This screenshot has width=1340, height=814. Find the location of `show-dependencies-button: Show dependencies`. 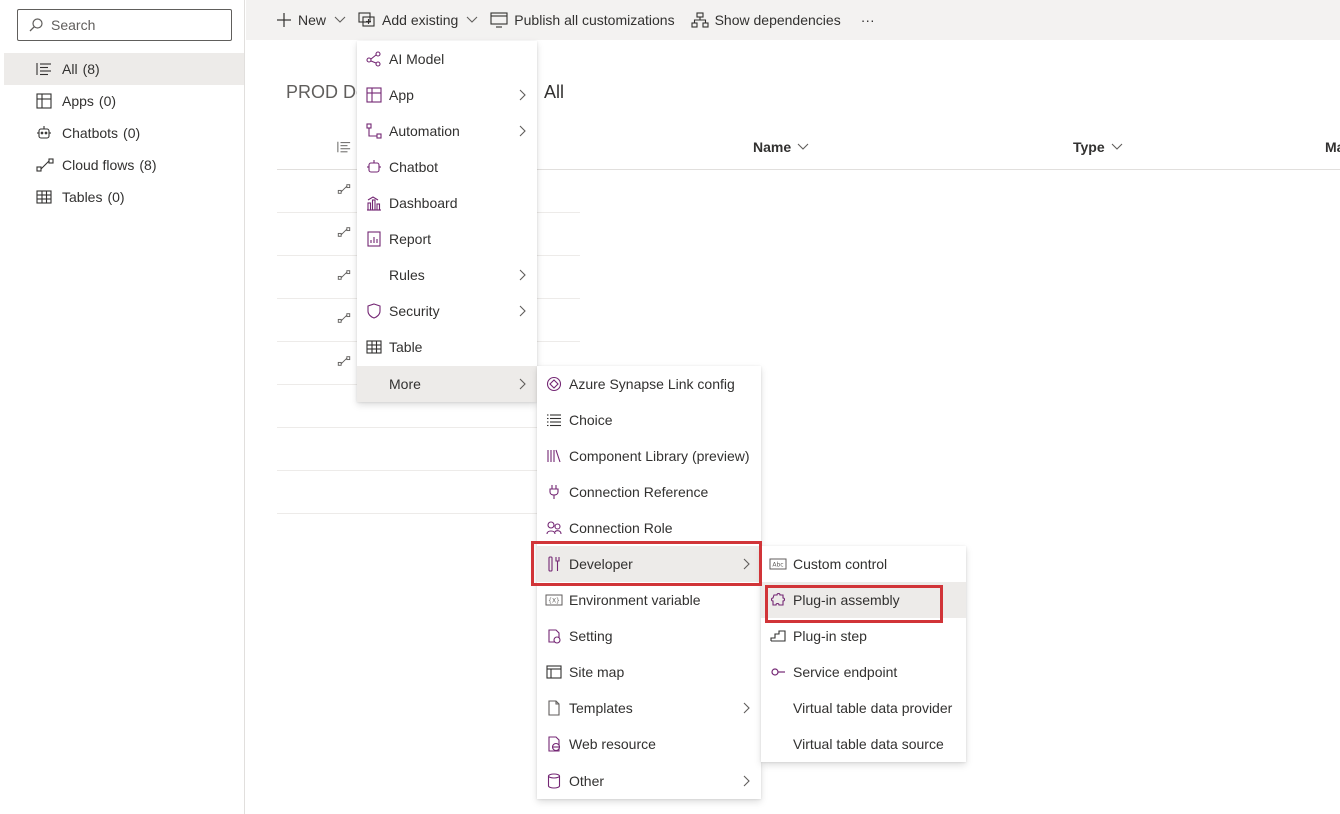

show-dependencies-button: Show dependencies is located at coordinates (766, 20).